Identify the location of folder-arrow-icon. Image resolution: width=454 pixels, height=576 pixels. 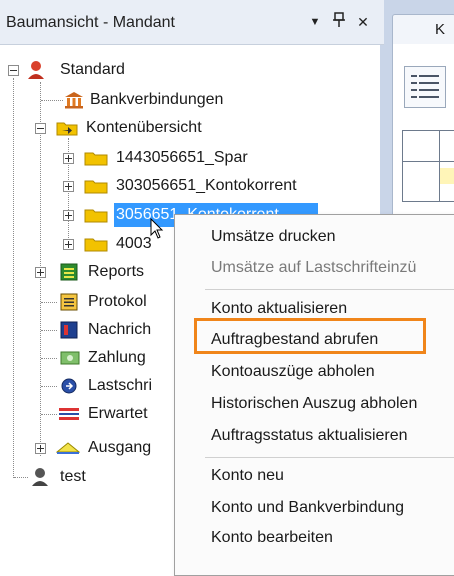
(67, 130).